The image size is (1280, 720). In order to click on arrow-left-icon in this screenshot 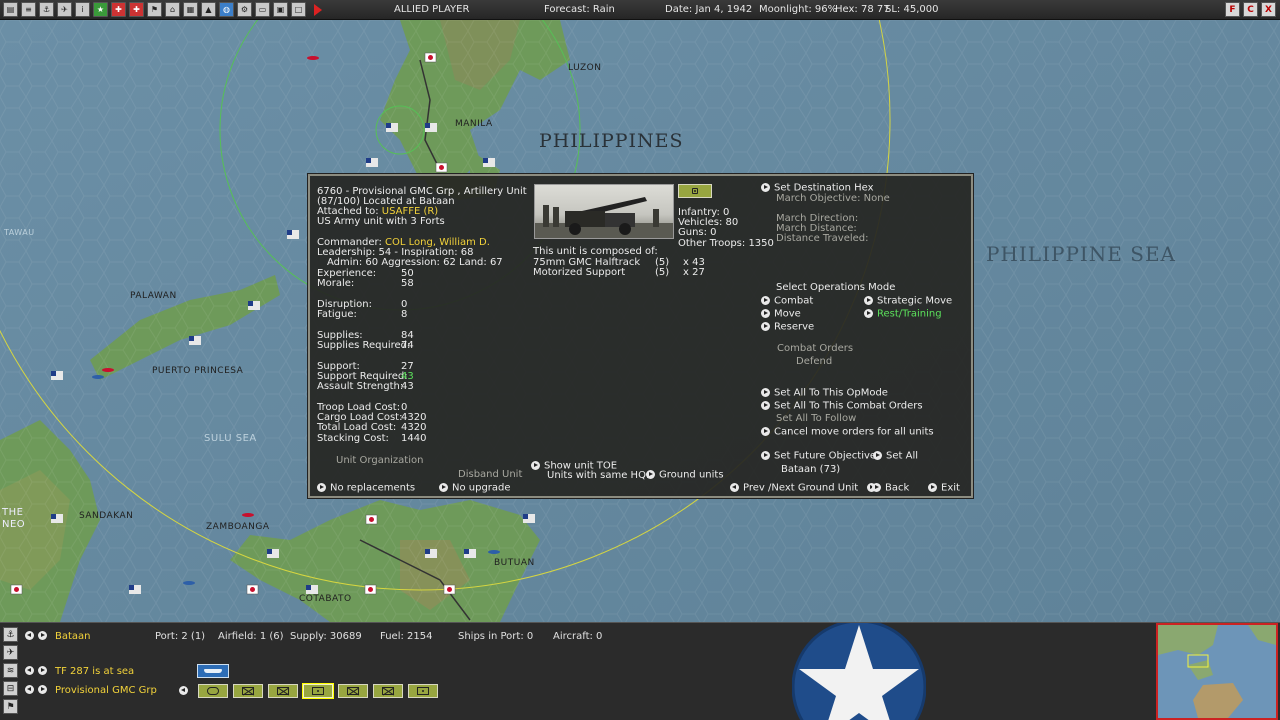, I will do `click(734, 487)`.